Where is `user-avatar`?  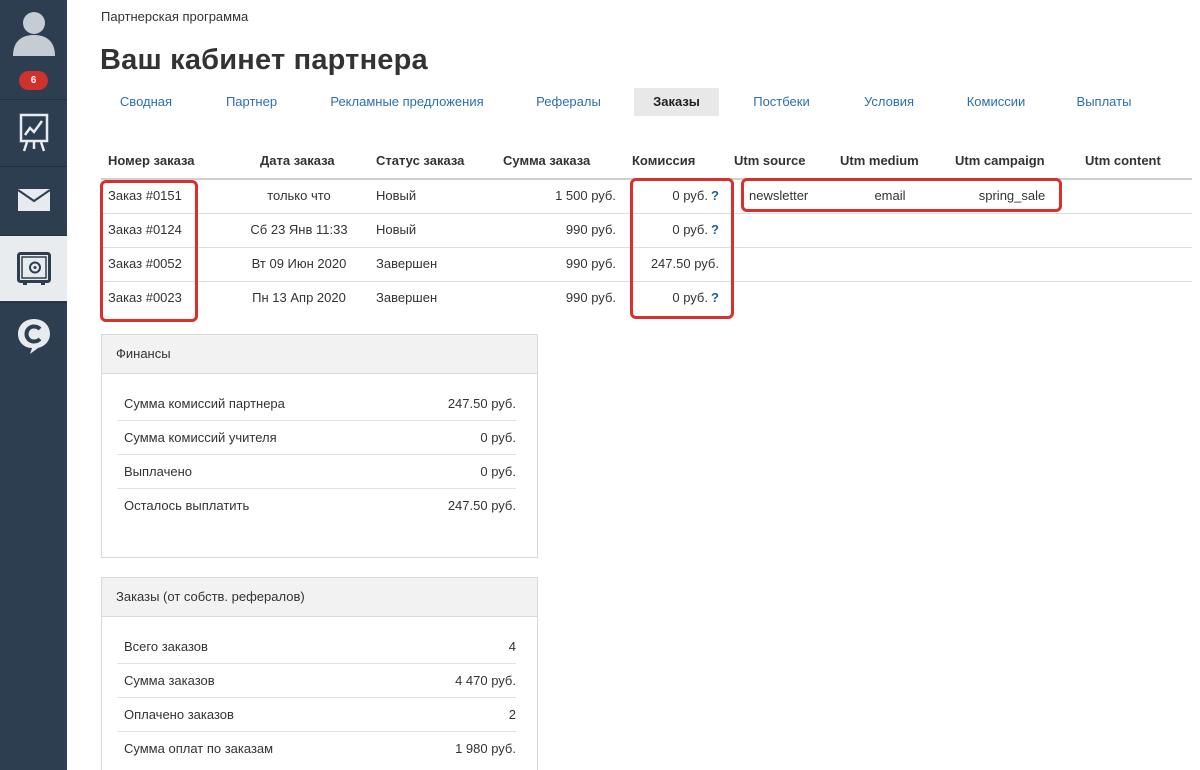 user-avatar is located at coordinates (33, 31).